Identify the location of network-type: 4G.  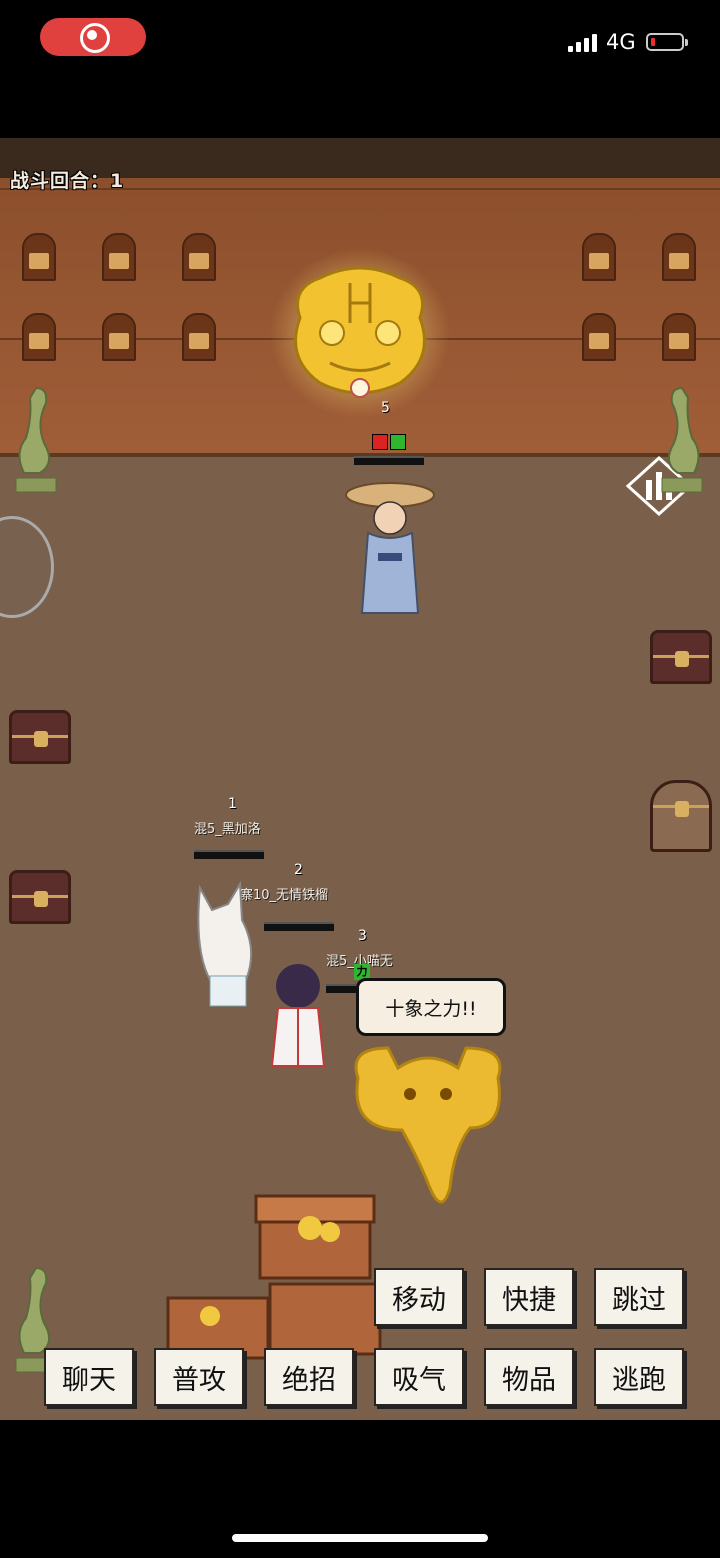
(621, 42).